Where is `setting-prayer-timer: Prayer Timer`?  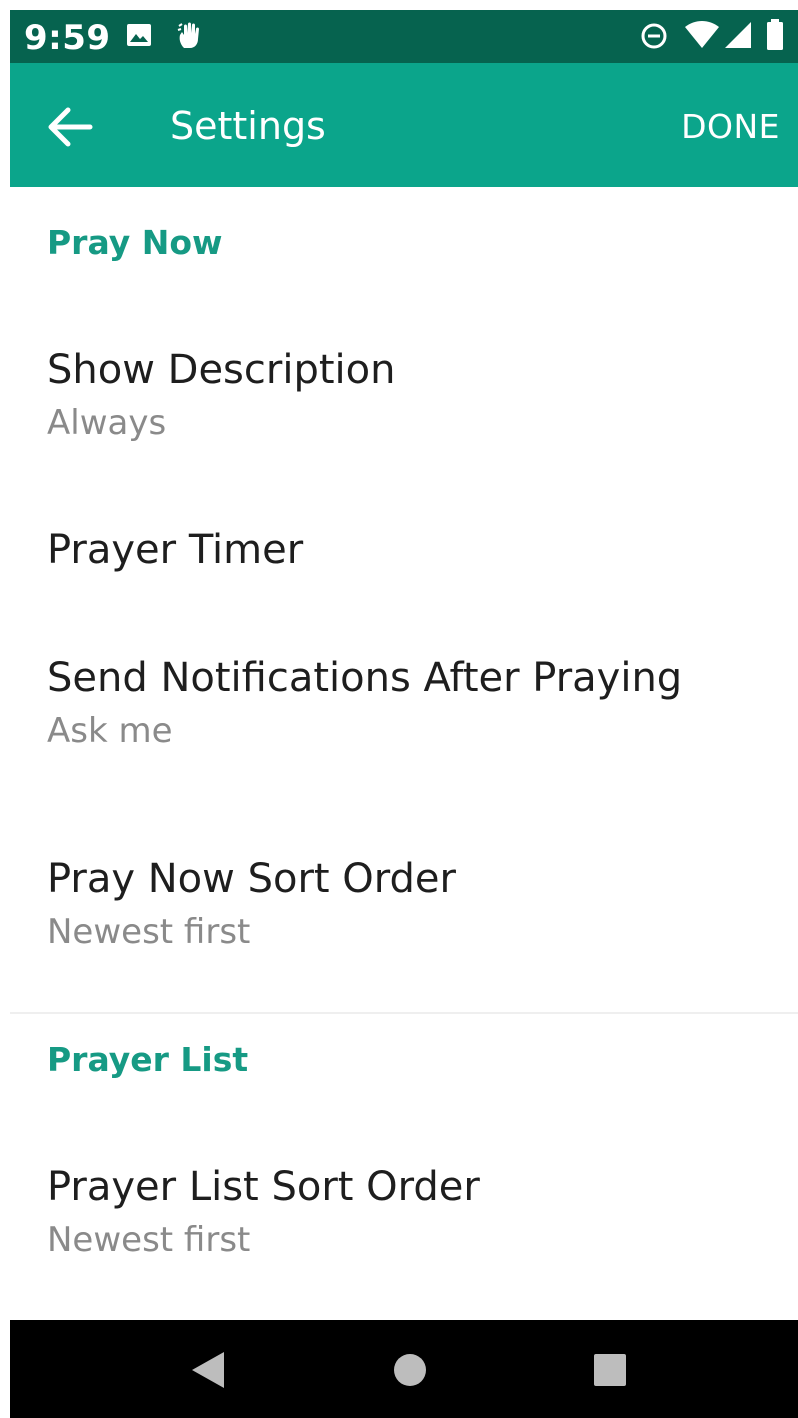
setting-prayer-timer: Prayer Timer is located at coordinates (404, 555).